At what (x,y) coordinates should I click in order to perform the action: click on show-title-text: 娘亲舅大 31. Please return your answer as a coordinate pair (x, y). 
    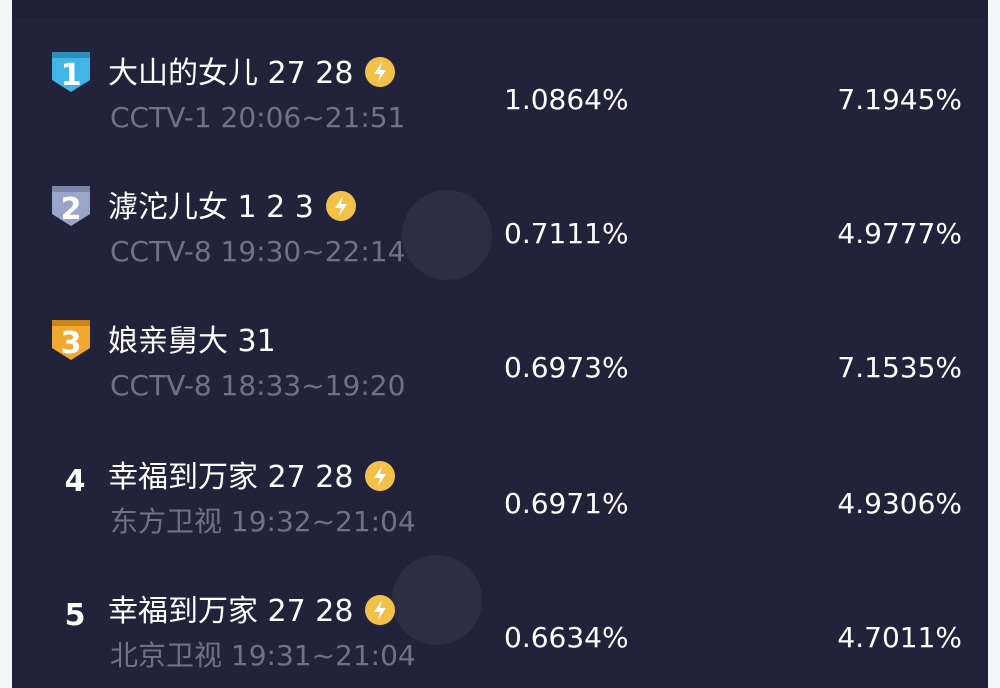
    Looking at the image, I should click on (192, 341).